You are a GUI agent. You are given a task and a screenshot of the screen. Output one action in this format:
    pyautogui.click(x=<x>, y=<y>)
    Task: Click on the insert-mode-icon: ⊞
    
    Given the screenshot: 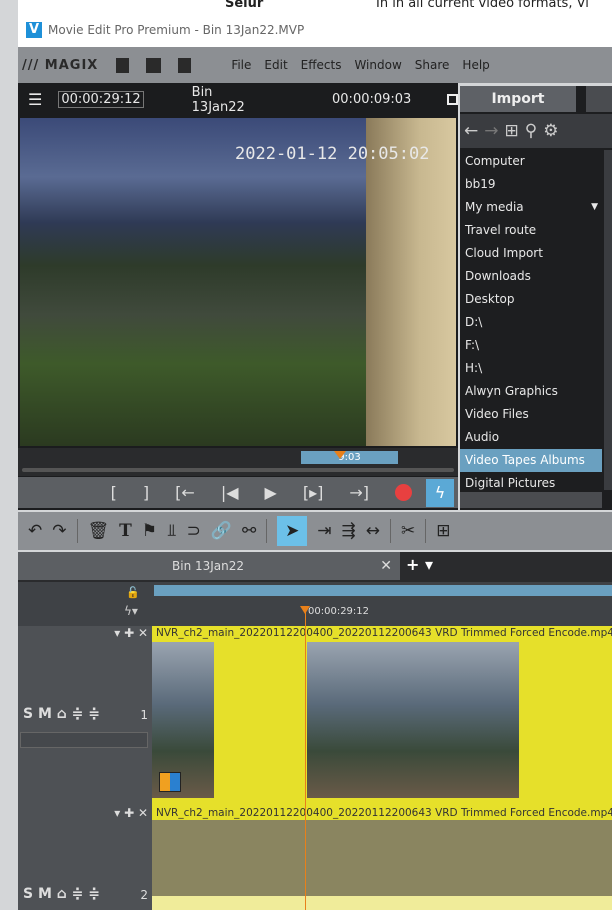 What is the action you would take?
    pyautogui.click(x=443, y=531)
    